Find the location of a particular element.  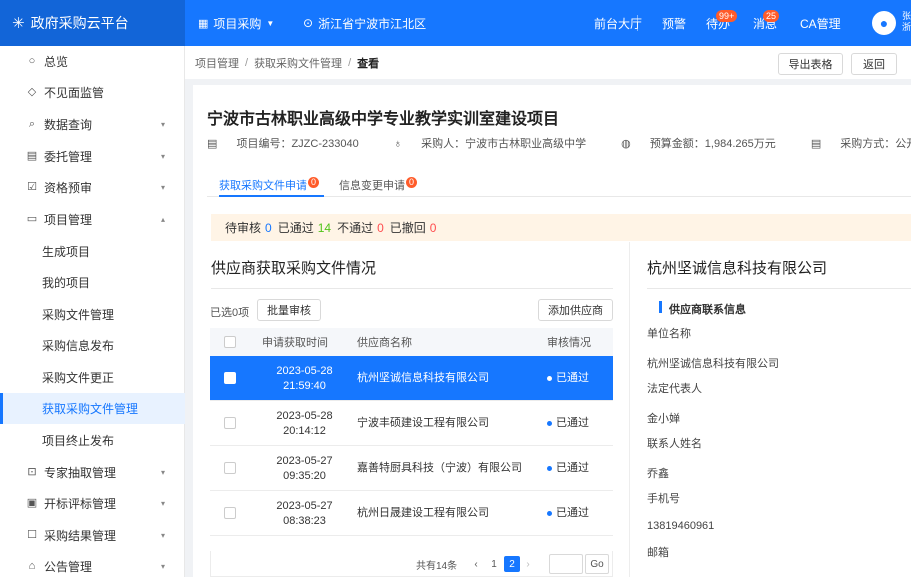

breadcrumb-current: 查看 is located at coordinates (368, 63).